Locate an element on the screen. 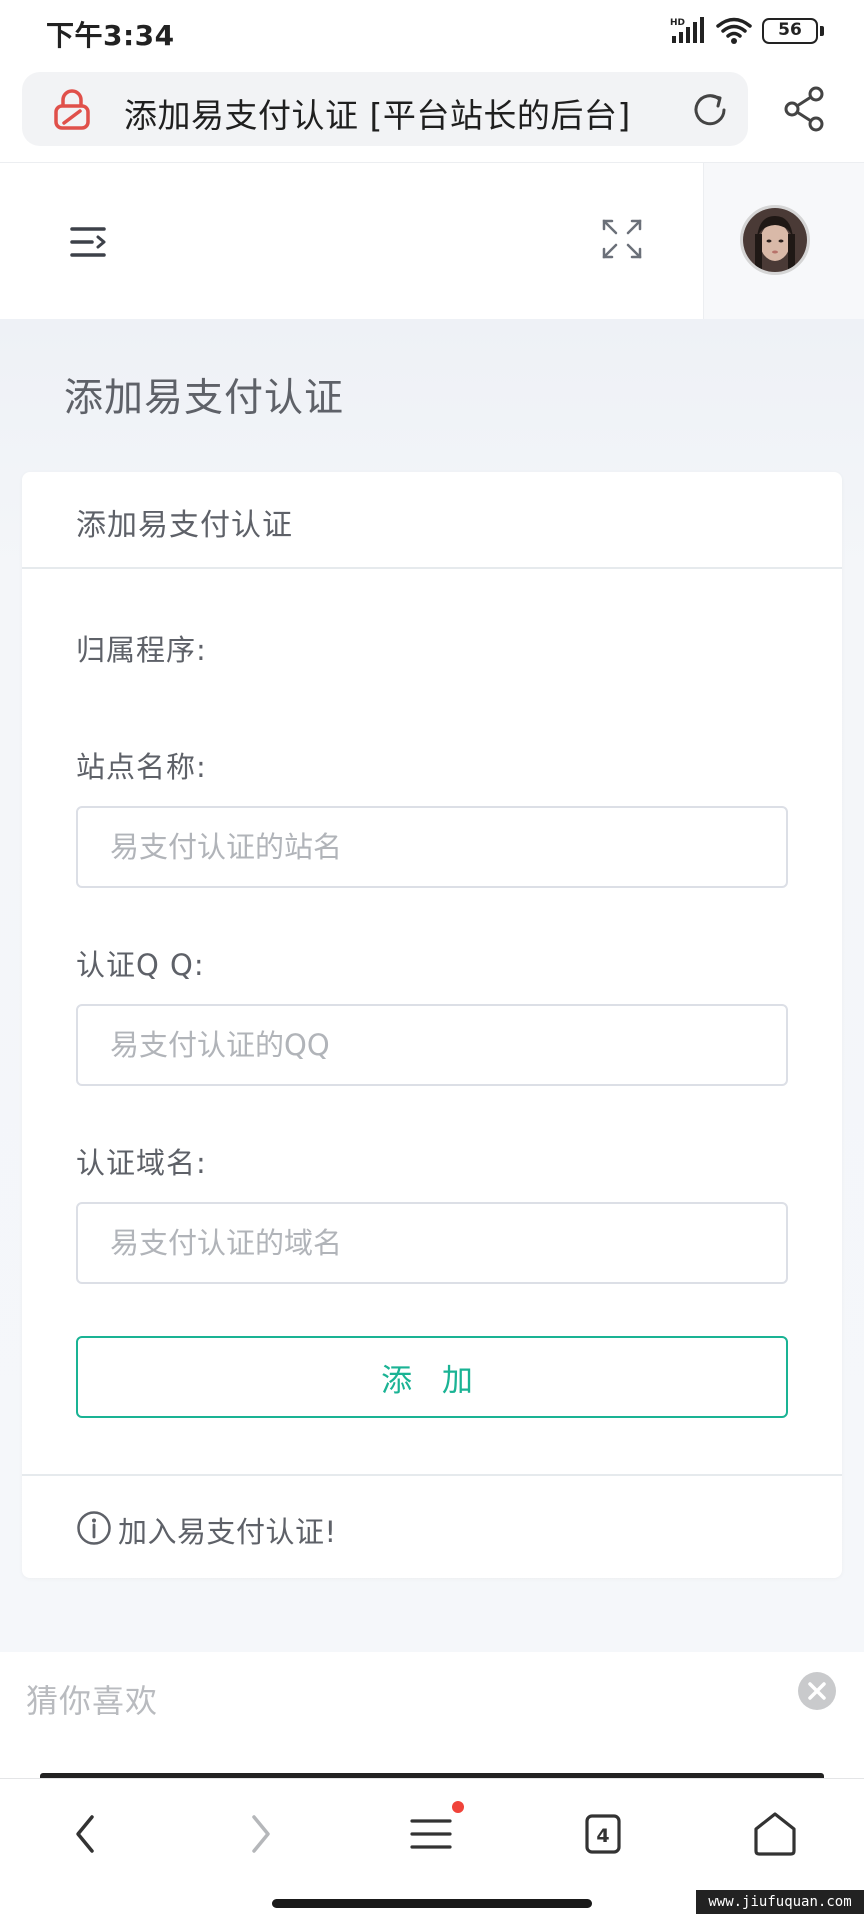 The image size is (864, 1920). home-icon is located at coordinates (775, 1834).